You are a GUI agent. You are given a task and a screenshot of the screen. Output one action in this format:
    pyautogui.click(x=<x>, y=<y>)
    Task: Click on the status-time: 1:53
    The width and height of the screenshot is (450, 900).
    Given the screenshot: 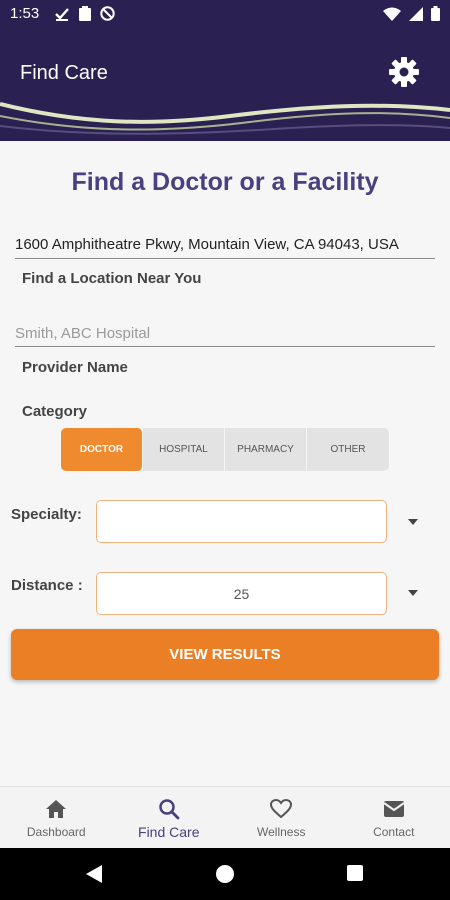 What is the action you would take?
    pyautogui.click(x=25, y=13)
    